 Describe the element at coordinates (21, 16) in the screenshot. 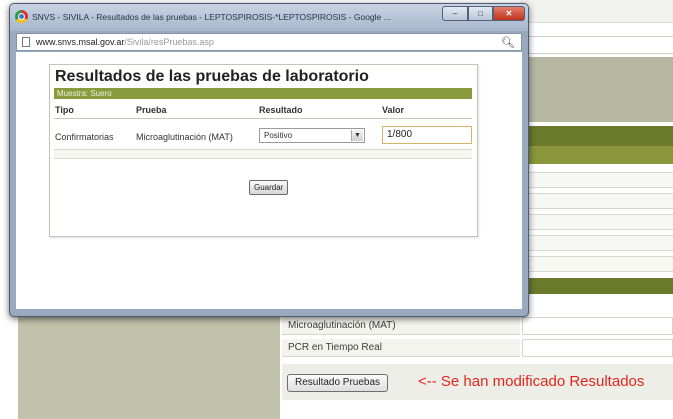

I see `chrome-icon` at that location.